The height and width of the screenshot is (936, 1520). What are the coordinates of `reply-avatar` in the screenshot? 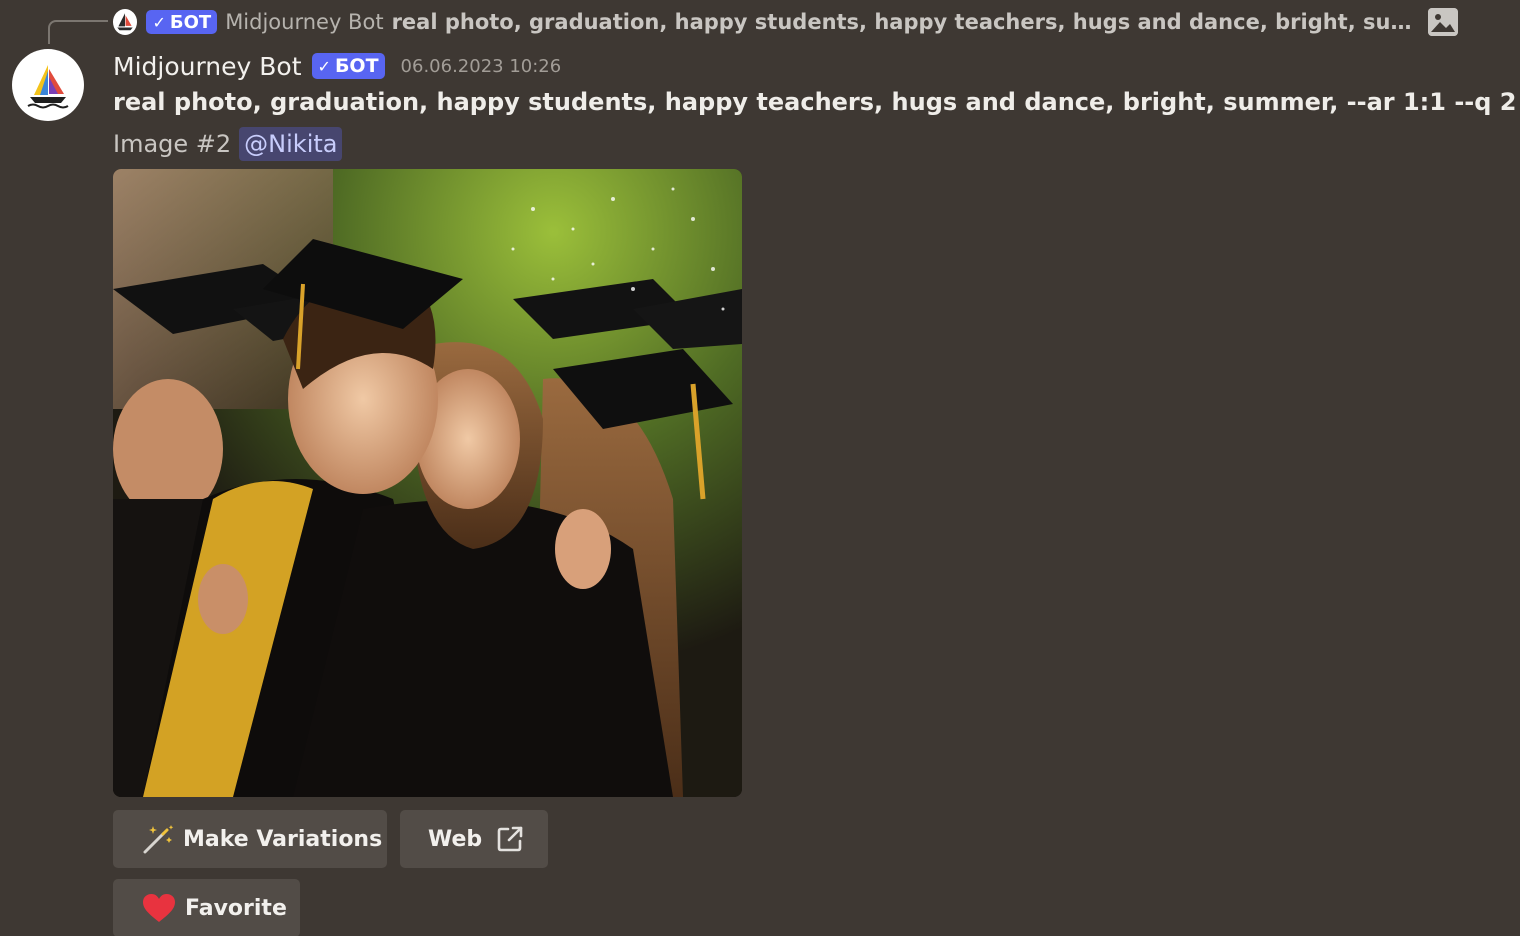 It's located at (125, 22).